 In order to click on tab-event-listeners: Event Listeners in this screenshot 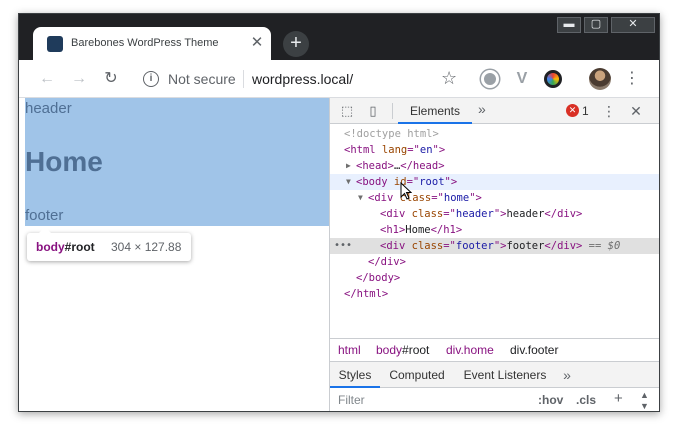, I will do `click(505, 375)`.